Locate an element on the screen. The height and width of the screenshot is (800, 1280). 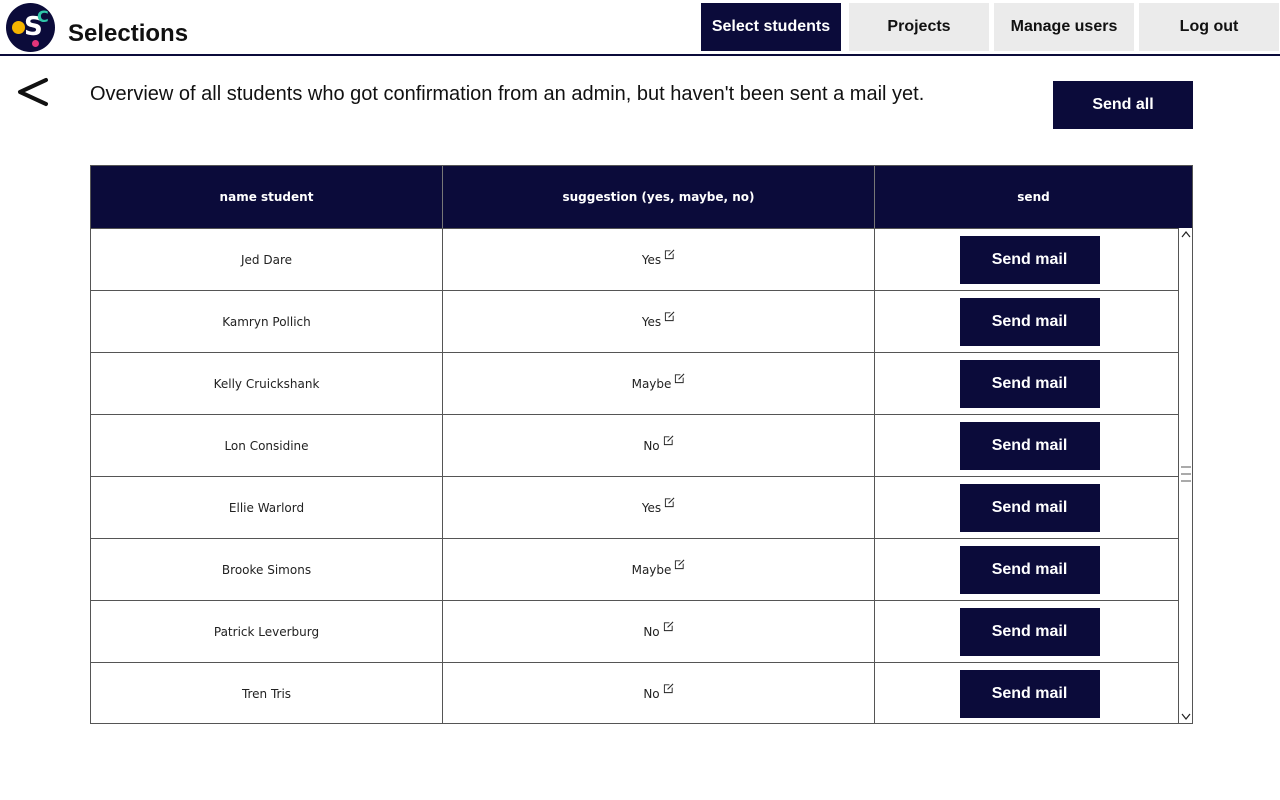
column-header-suggestion: suggestion (yes, maybe, no) is located at coordinates (659, 197).